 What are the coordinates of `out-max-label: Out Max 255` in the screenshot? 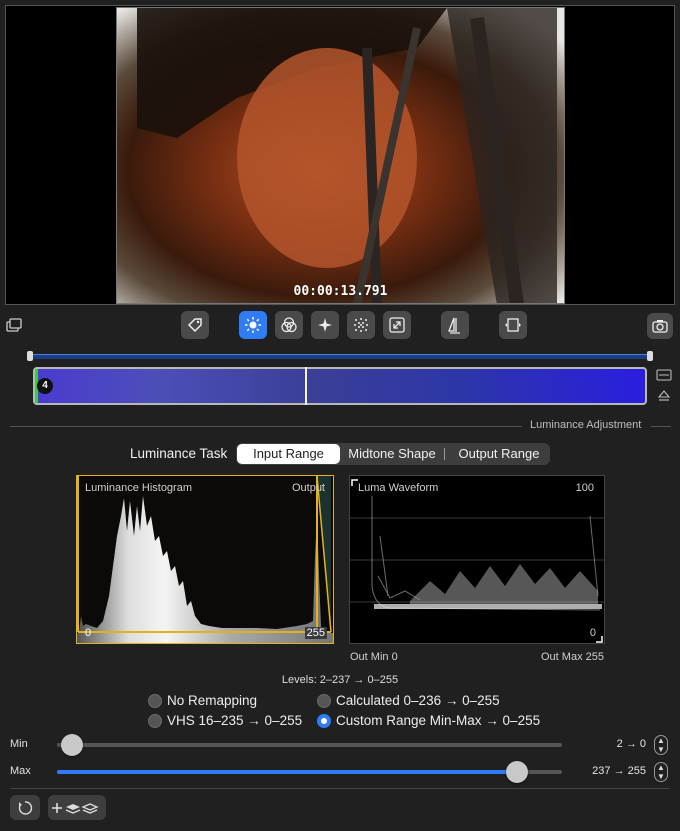 It's located at (572, 657).